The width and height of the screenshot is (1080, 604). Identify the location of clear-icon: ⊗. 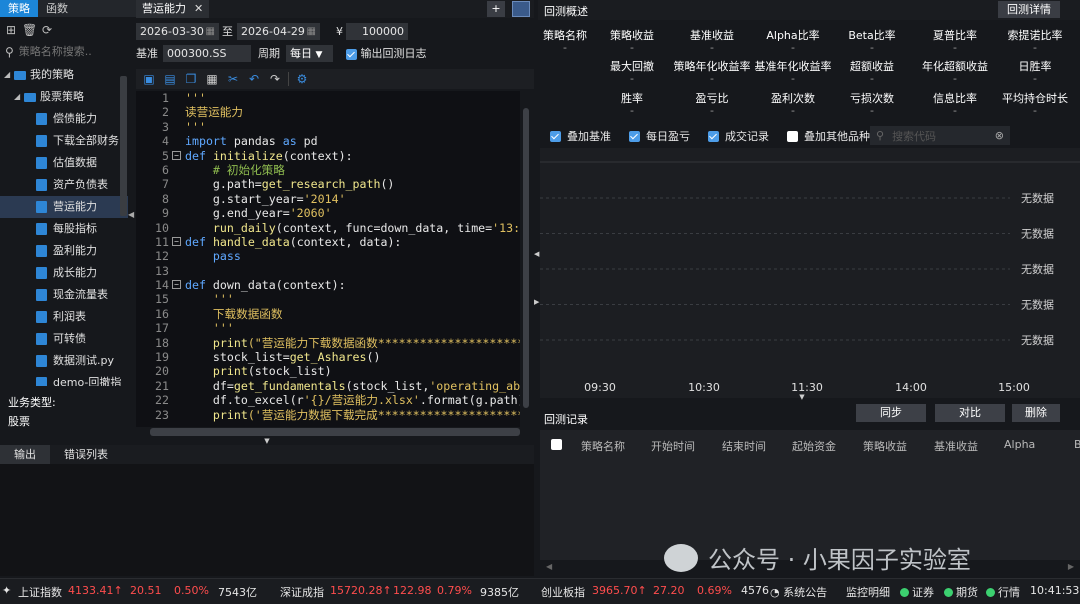
(999, 135).